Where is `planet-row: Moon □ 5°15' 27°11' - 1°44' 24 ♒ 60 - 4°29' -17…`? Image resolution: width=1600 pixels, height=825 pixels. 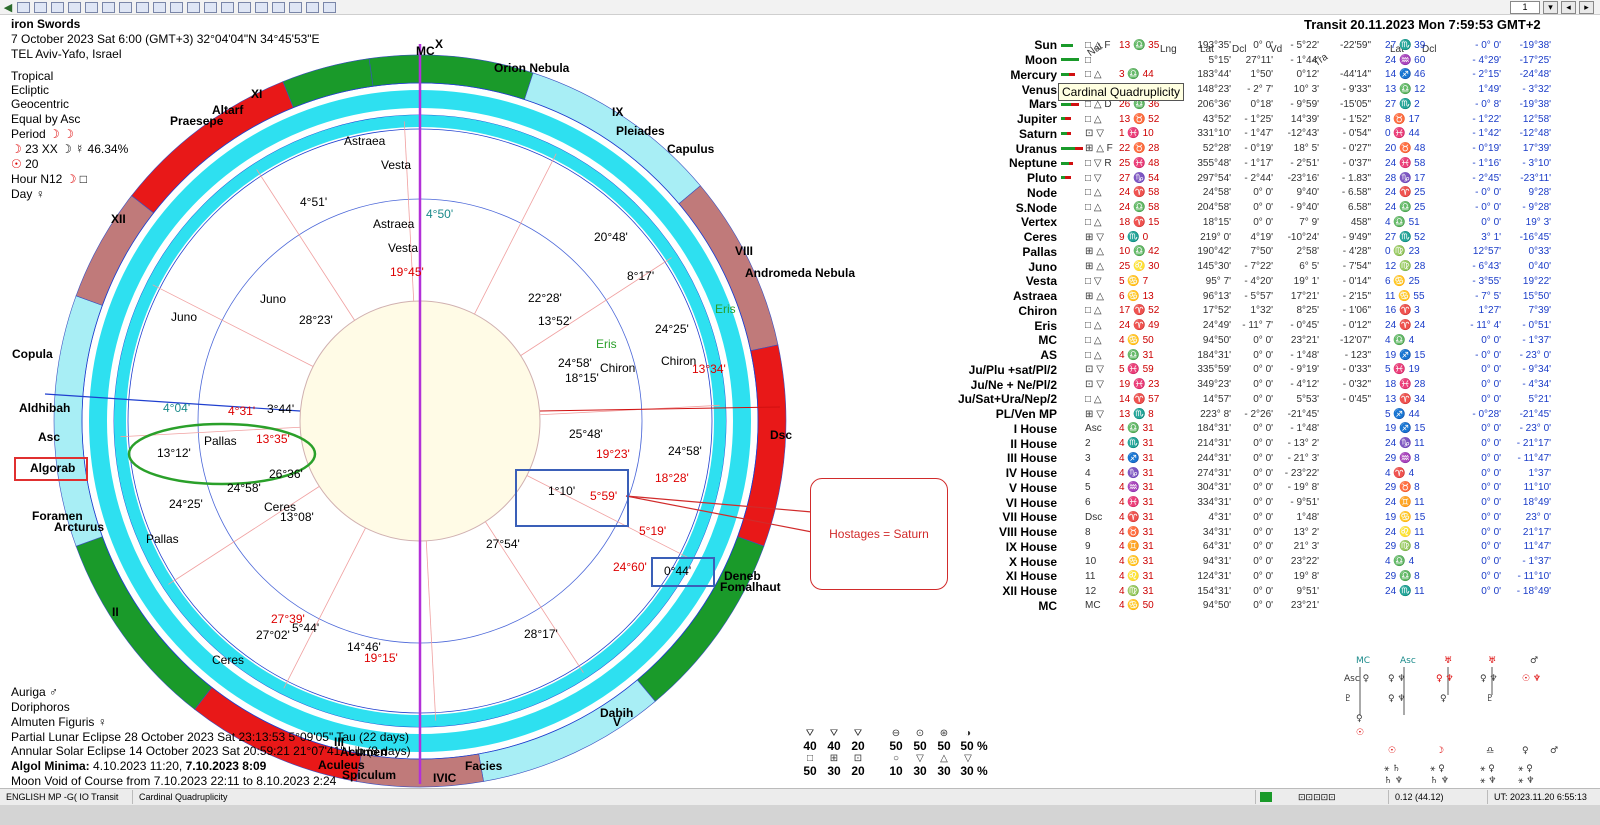 planet-row: Moon □ 5°15' 27°11' - 1°44' 24 ♒ 60 - 4°29' -17… is located at coordinates (1254, 60).